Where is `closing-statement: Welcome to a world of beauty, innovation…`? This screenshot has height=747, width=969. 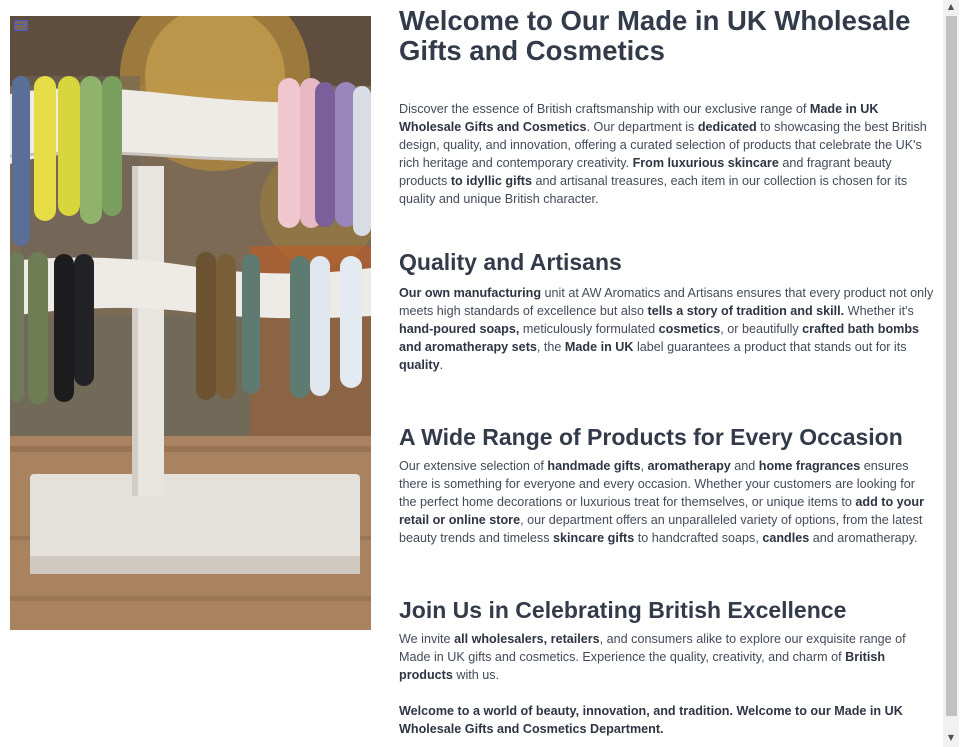
closing-statement: Welcome to a world of beauty, innovation… is located at coordinates (651, 720).